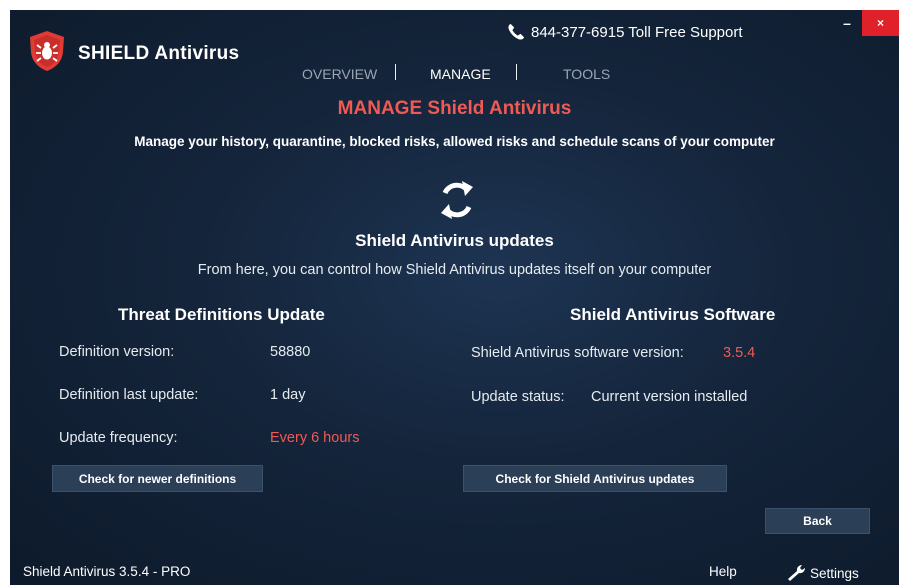 The height and width of the screenshot is (585, 899). Describe the element at coordinates (637, 32) in the screenshot. I see `support-phone-text: 844-377-6915 Toll Free Support` at that location.